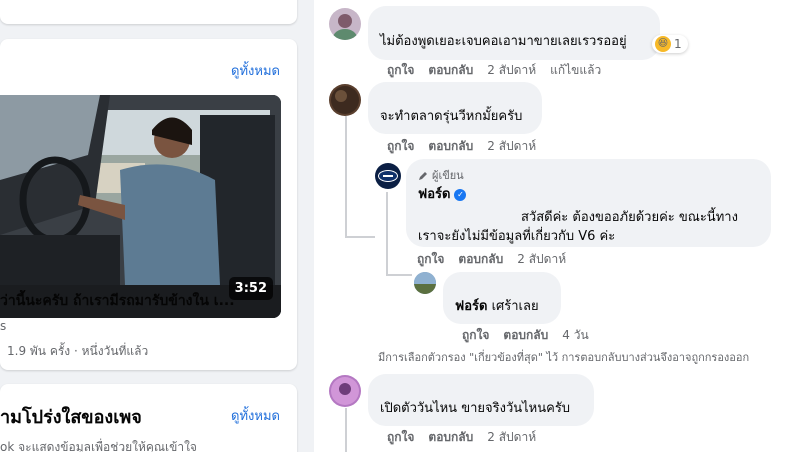 The height and width of the screenshot is (452, 800). Describe the element at coordinates (576, 70) in the screenshot. I see `edited-label: แก้ไขแล้ว` at that location.